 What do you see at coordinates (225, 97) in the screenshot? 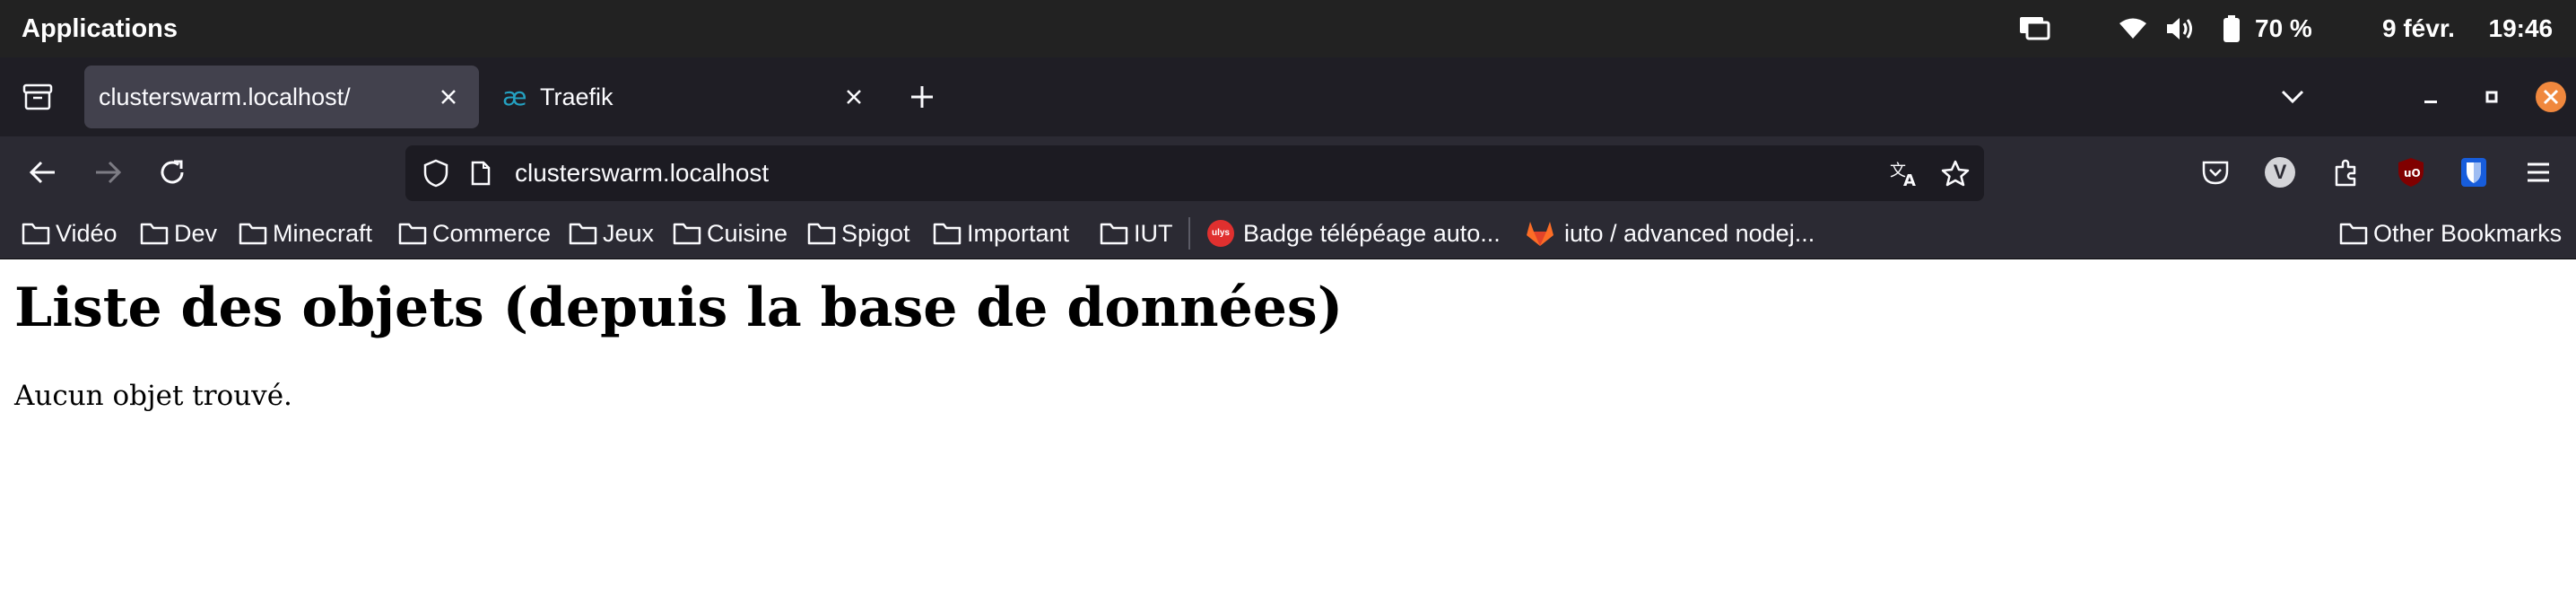
I see `tab-title: clusterswarm.localhost/` at bounding box center [225, 97].